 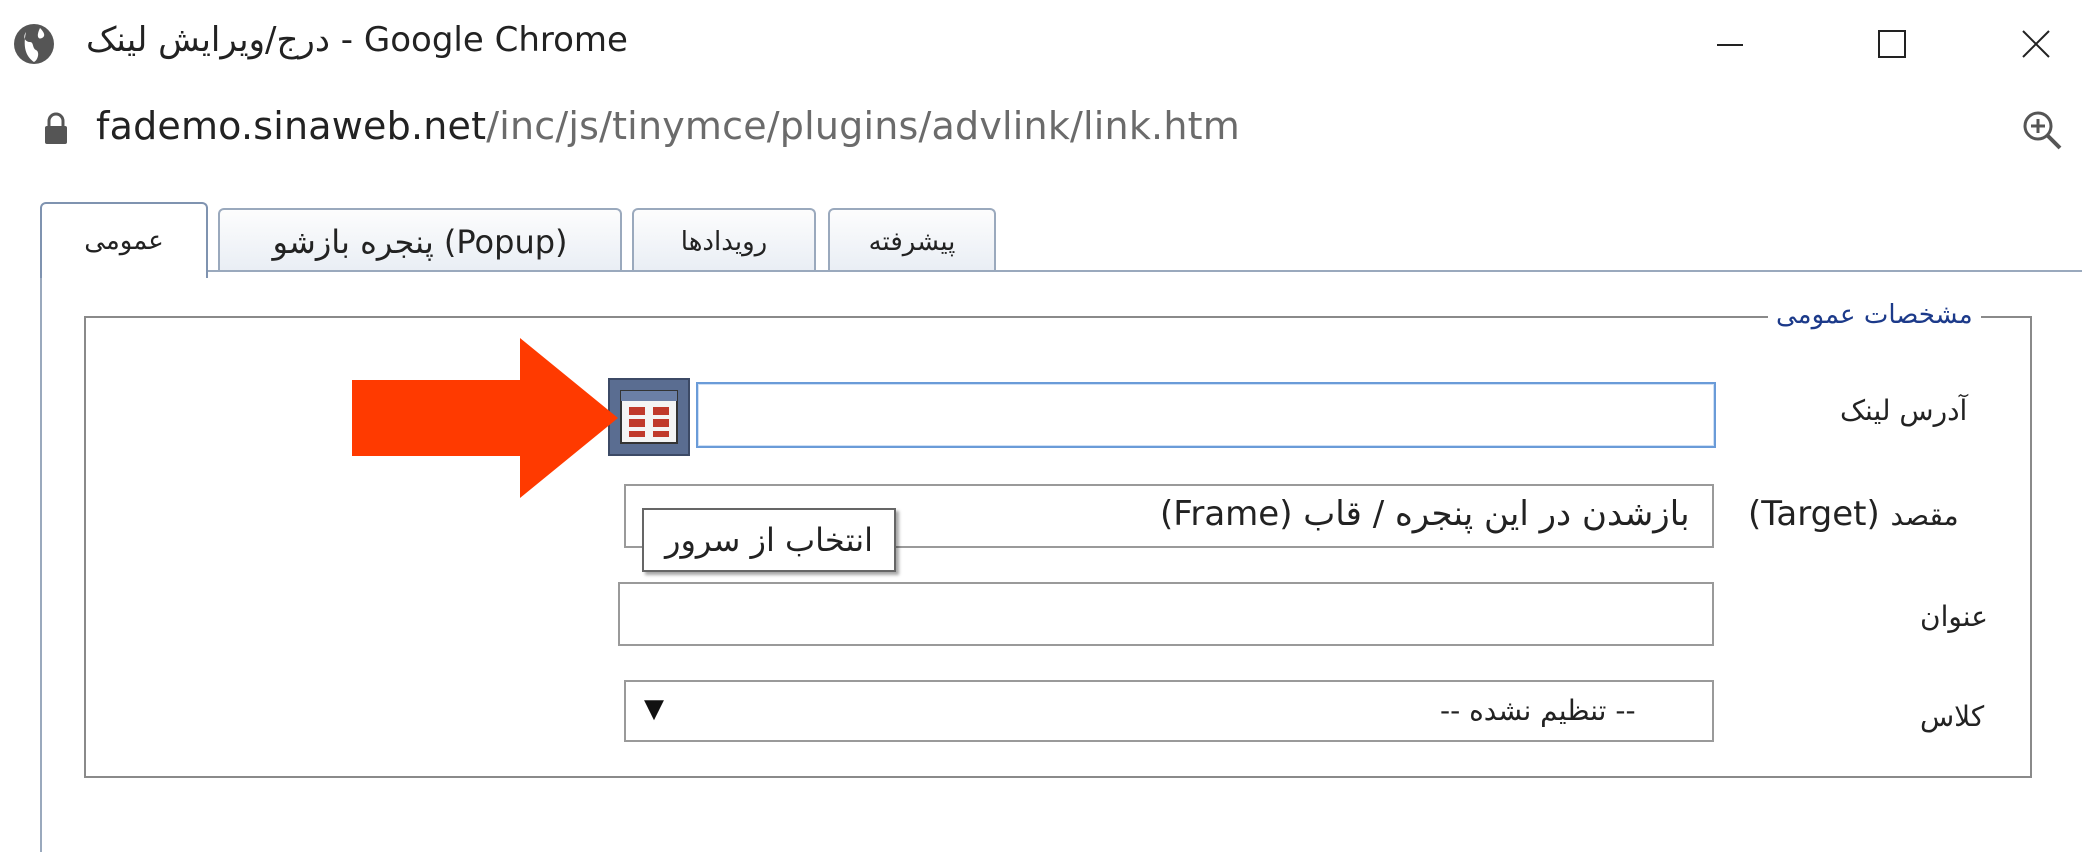 I want to click on tab-events: رویدادها, so click(x=724, y=241).